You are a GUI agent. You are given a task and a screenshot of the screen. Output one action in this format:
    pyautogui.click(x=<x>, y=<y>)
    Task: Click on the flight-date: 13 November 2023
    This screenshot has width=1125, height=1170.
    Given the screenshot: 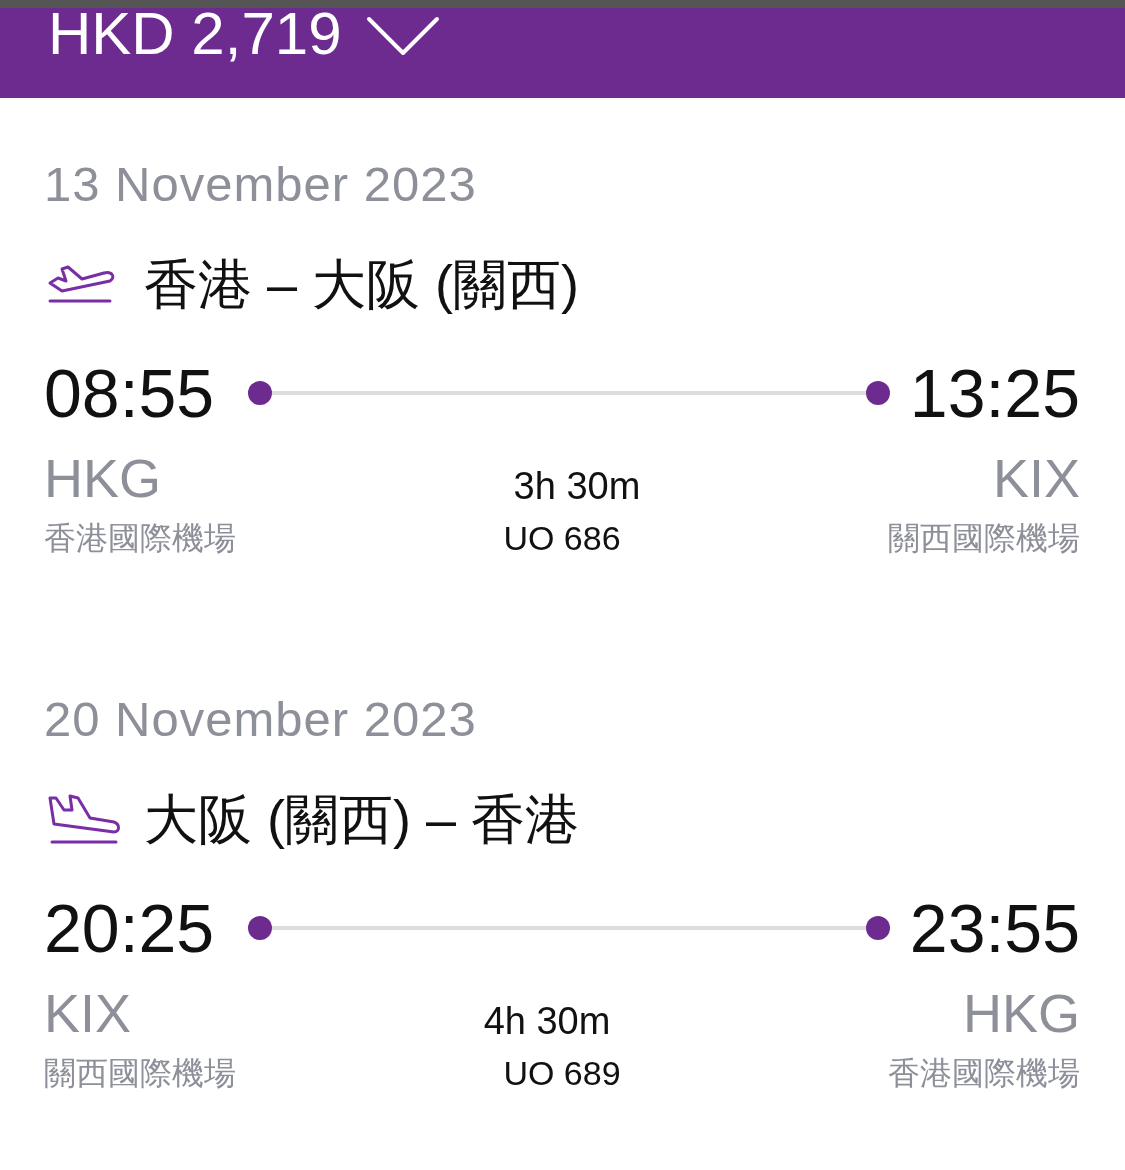 What is the action you would take?
    pyautogui.click(x=261, y=184)
    